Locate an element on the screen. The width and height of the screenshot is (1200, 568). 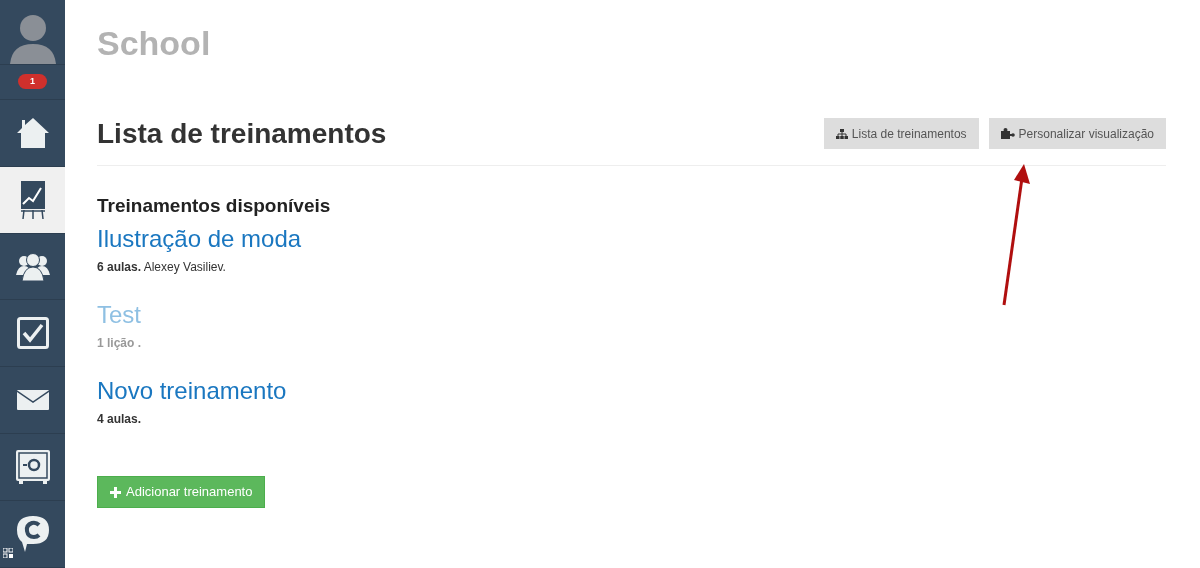
page-title: Lista de treinamentos is located at coordinates (242, 133).